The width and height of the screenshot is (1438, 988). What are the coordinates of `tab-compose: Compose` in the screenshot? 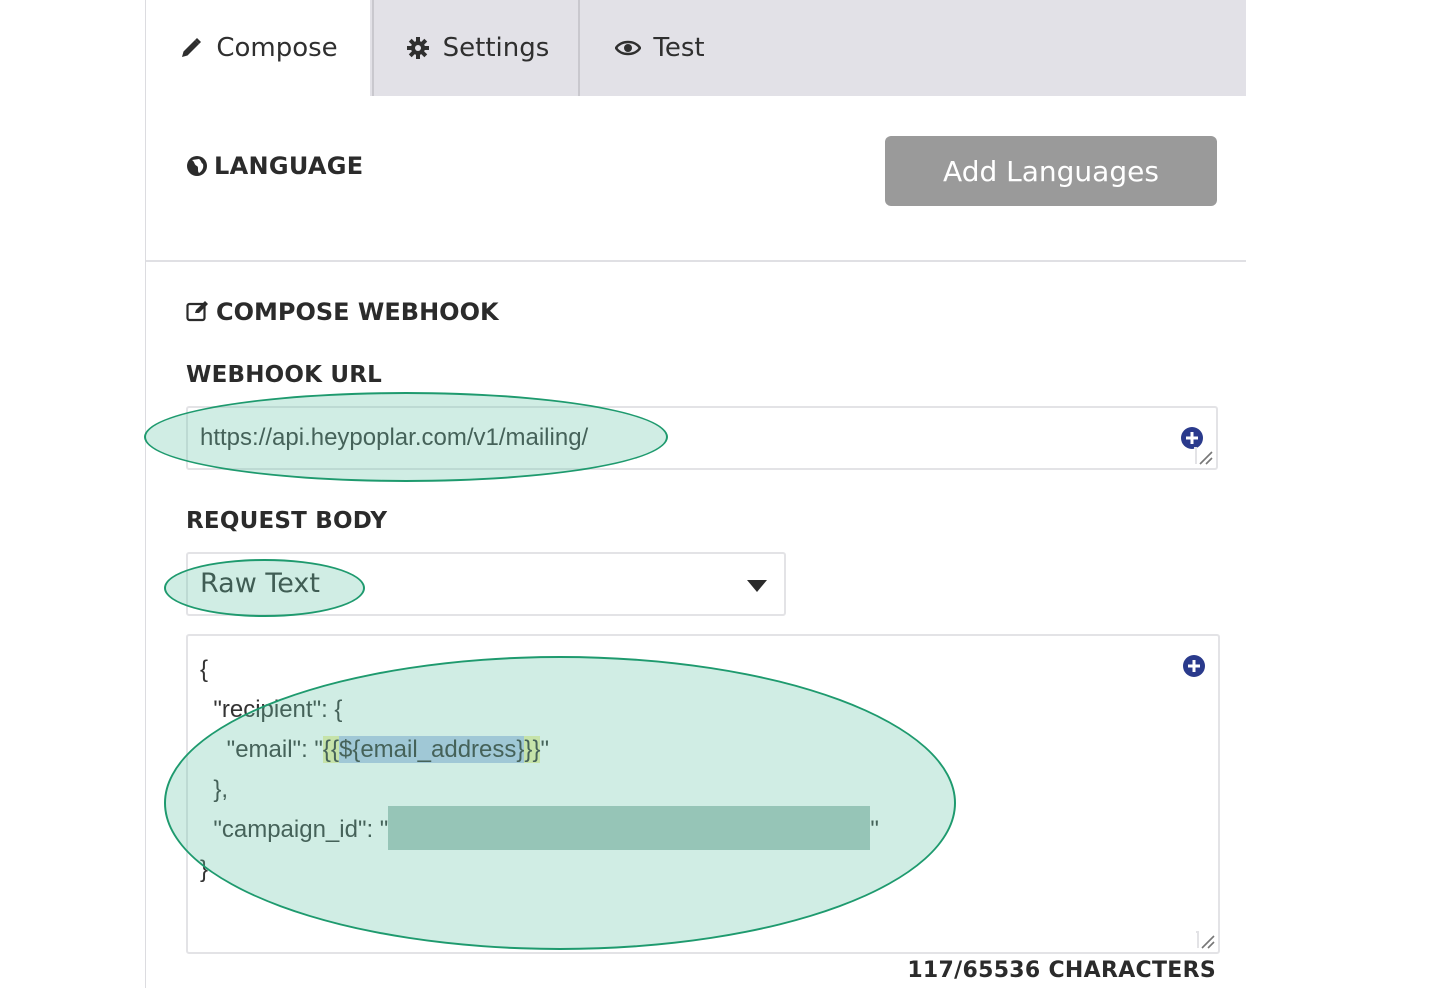 It's located at (258, 48).